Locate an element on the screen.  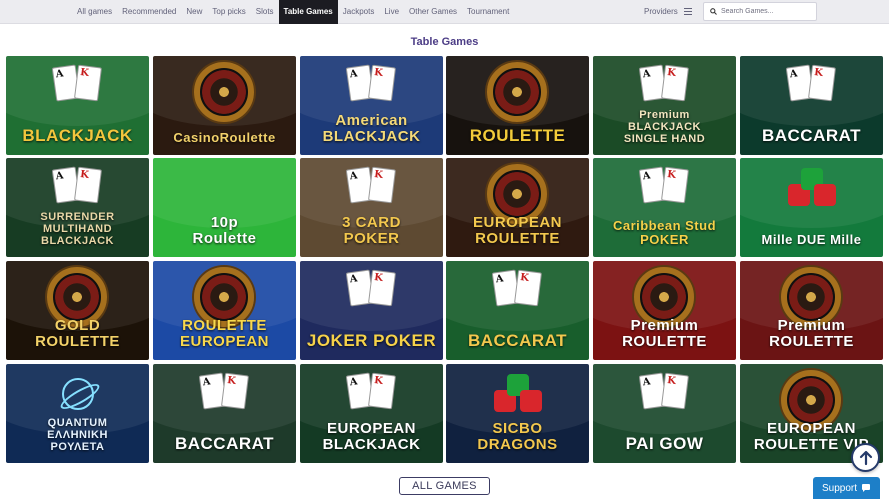
support-label: Support is located at coordinates (840, 488).